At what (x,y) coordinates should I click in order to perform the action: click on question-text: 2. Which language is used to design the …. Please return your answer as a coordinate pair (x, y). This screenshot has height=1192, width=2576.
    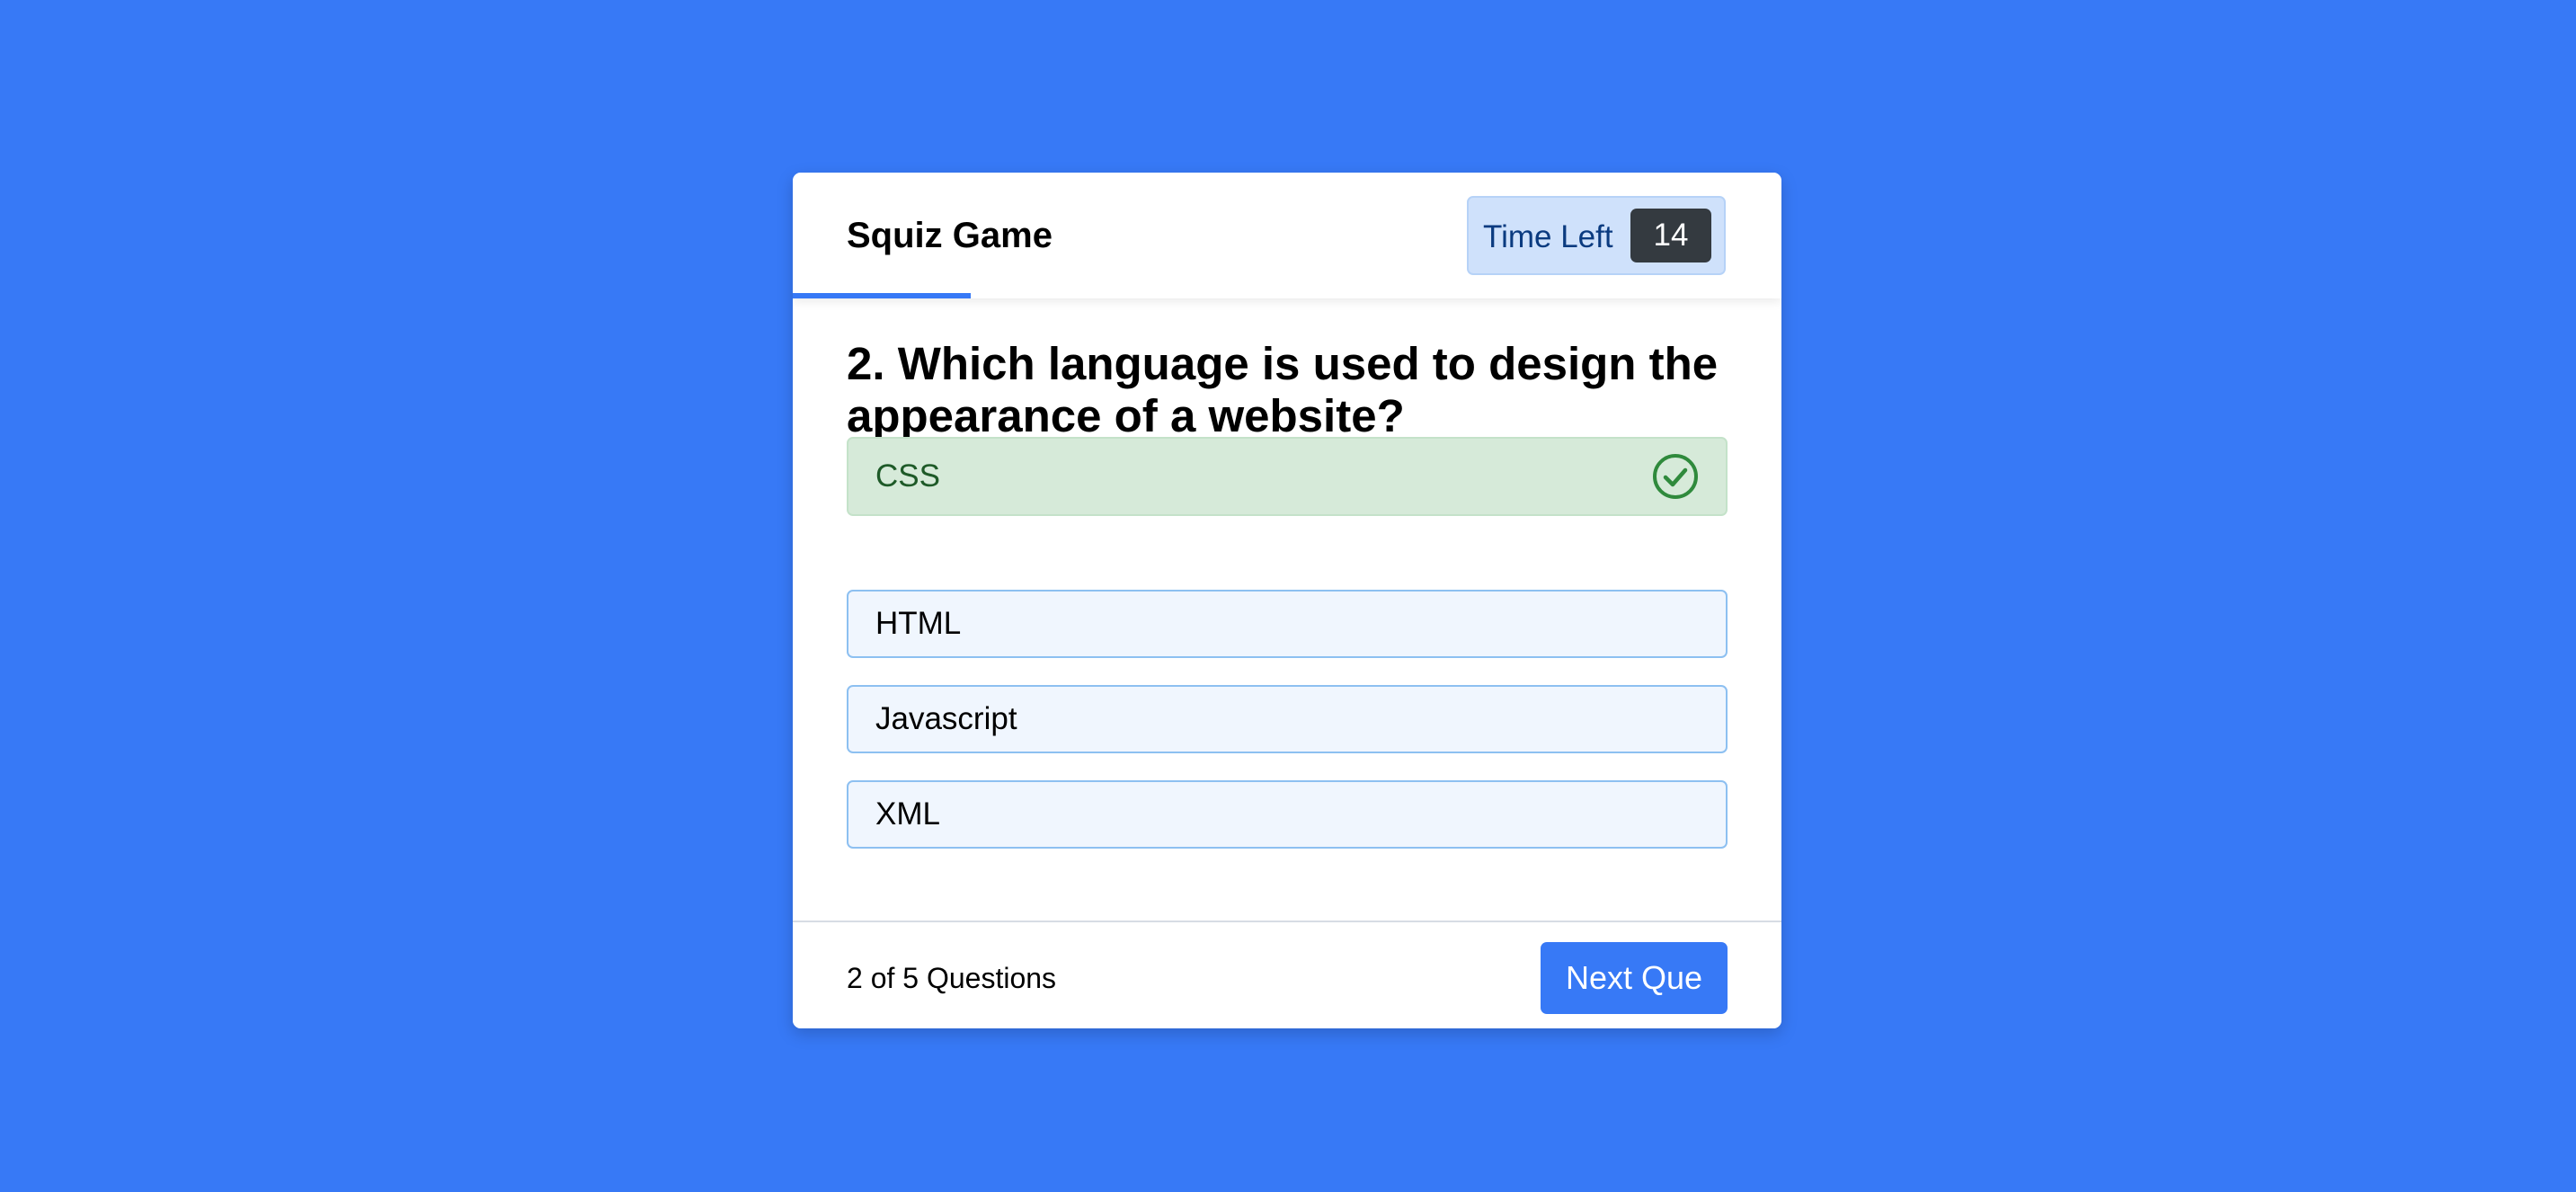
    Looking at the image, I should click on (1283, 389).